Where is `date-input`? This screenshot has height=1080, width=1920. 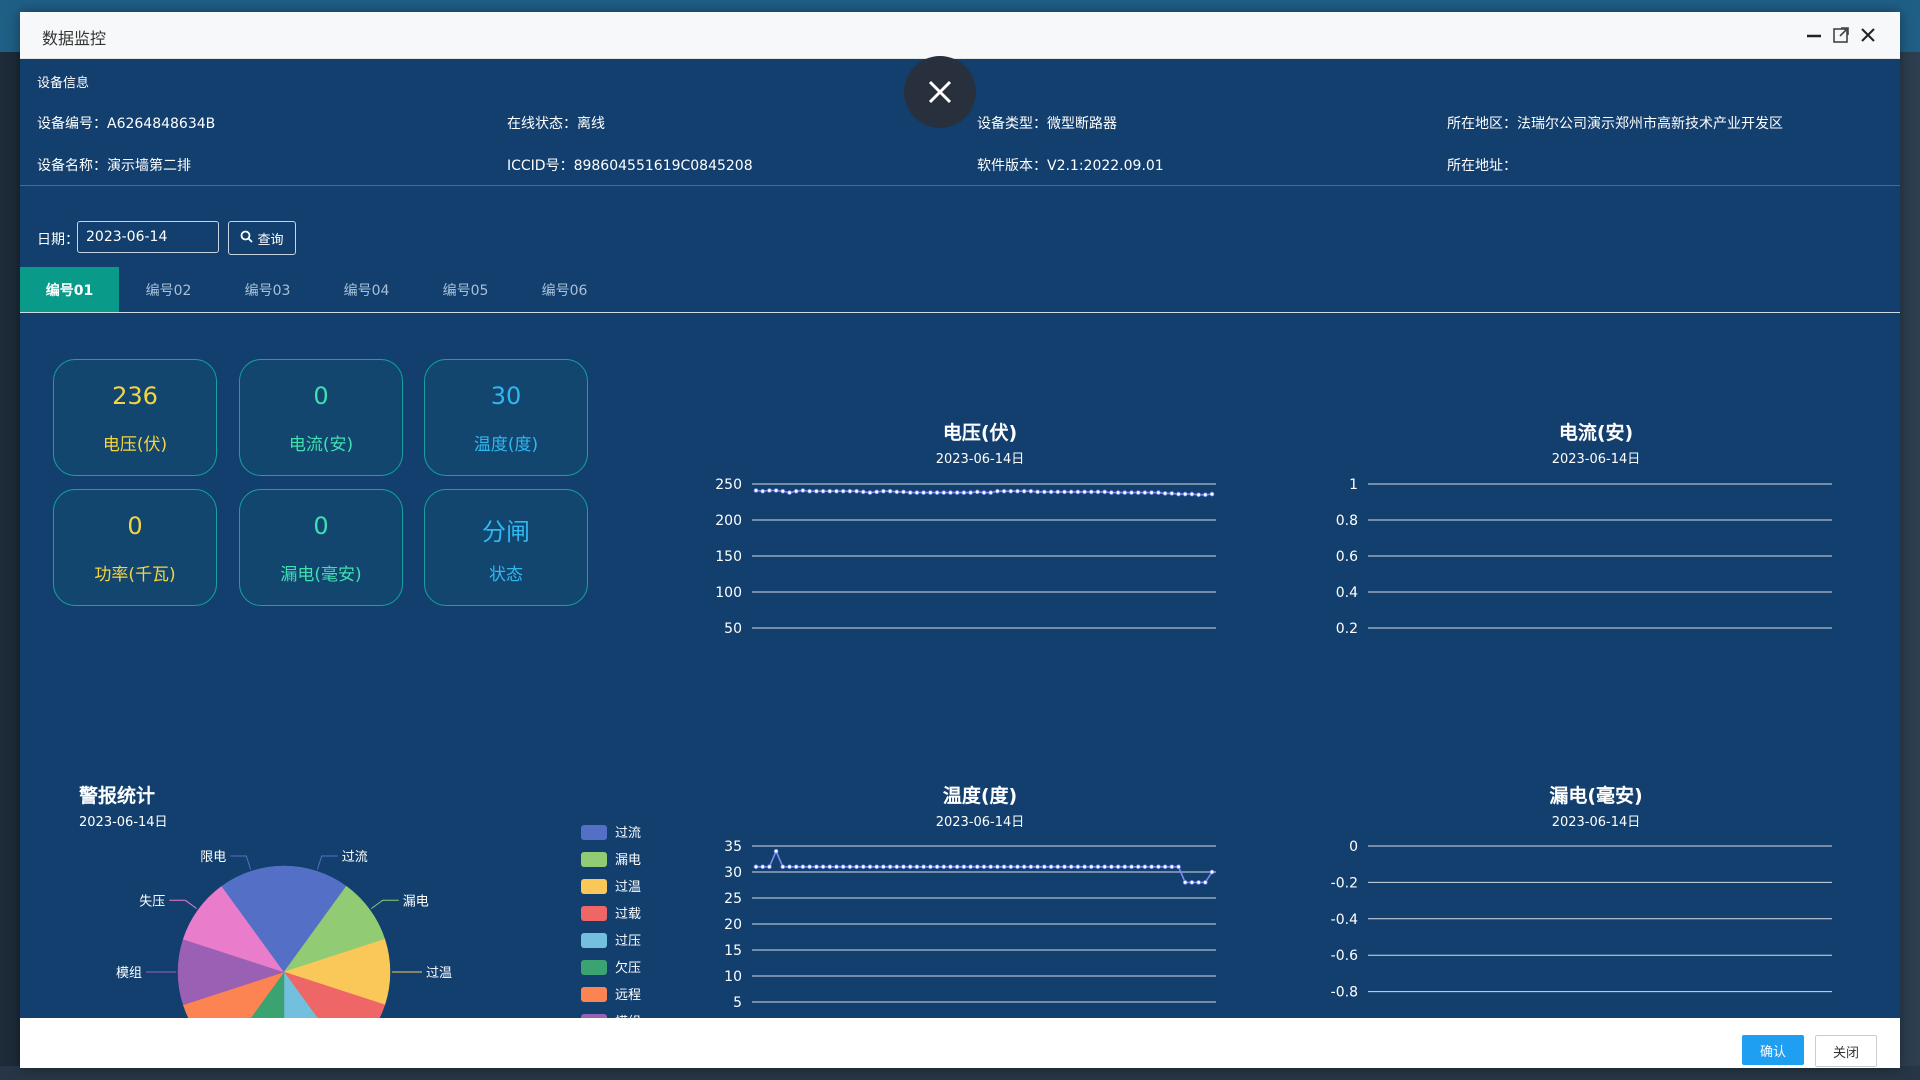
date-input is located at coordinates (148, 237).